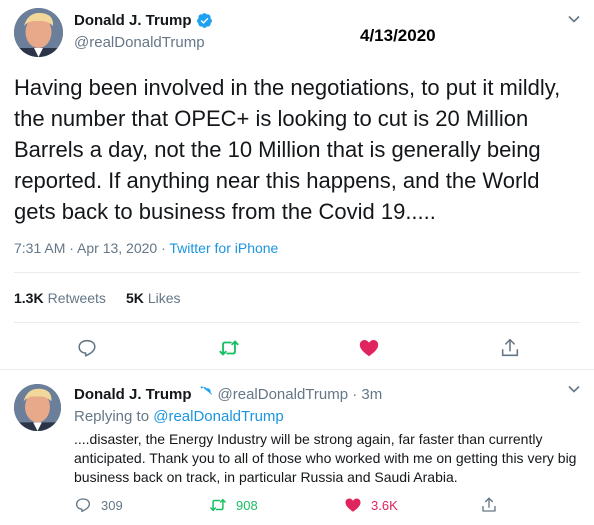 The height and width of the screenshot is (525, 594). I want to click on retweets-stat: 1.3K Retweets, so click(60, 298).